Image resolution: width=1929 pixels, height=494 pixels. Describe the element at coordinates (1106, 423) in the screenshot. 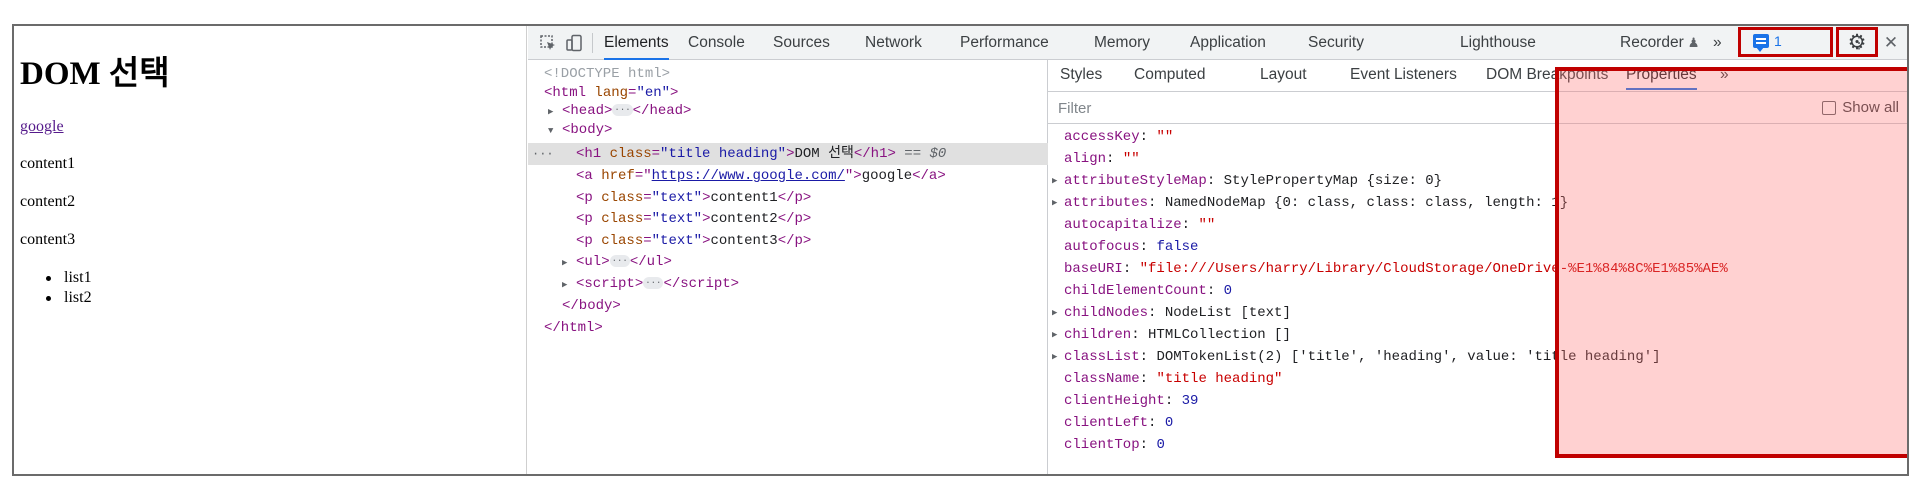

I see `property-key: clientLeft` at that location.